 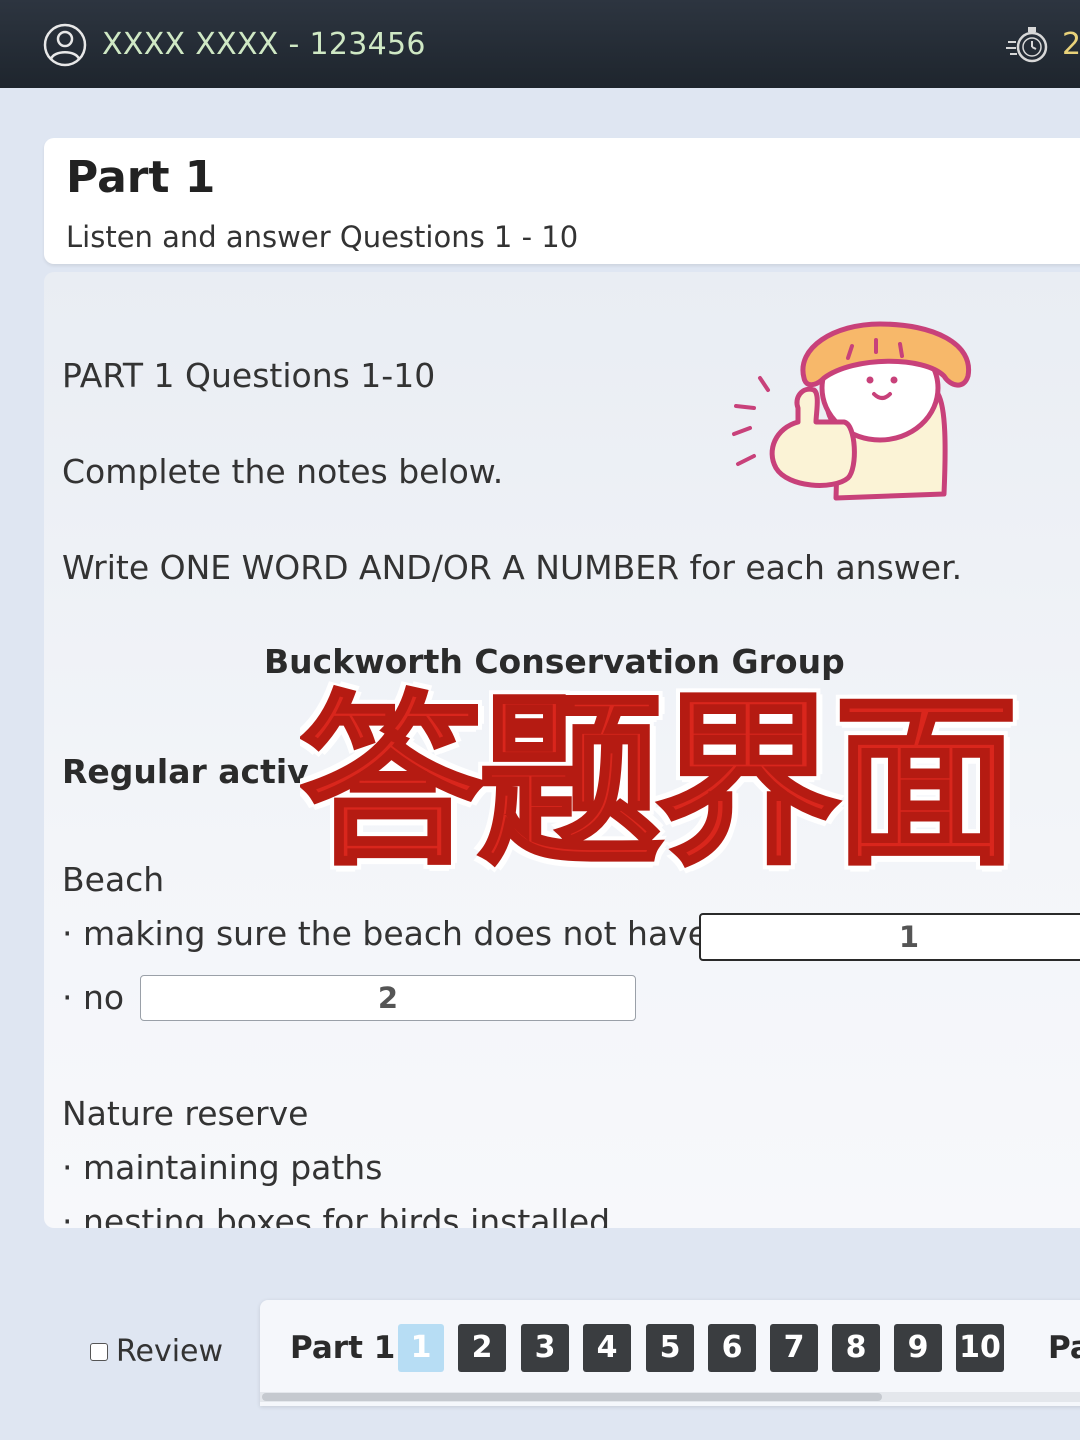 What do you see at coordinates (349, 1348) in the screenshot?
I see `nav-part-label: Part 1:` at bounding box center [349, 1348].